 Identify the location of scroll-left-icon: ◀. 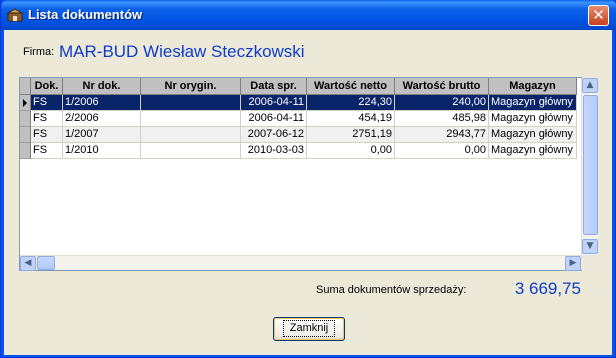
(28, 263).